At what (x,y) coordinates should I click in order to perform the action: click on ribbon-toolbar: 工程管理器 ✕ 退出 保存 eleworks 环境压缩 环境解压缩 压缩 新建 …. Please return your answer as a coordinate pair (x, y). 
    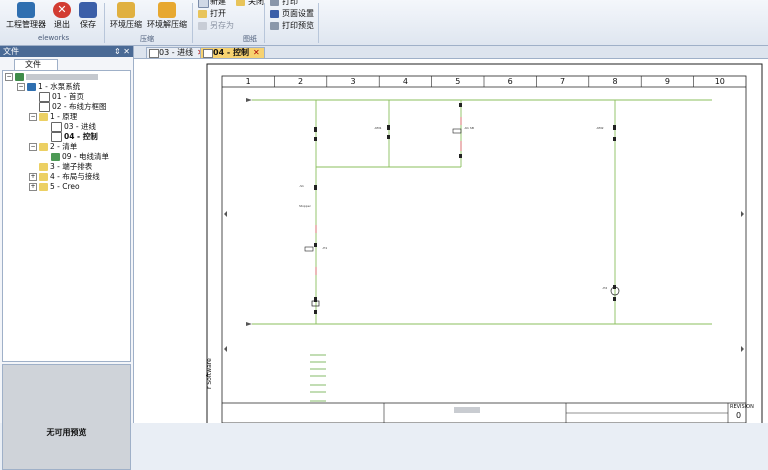
    Looking at the image, I should click on (384, 23).